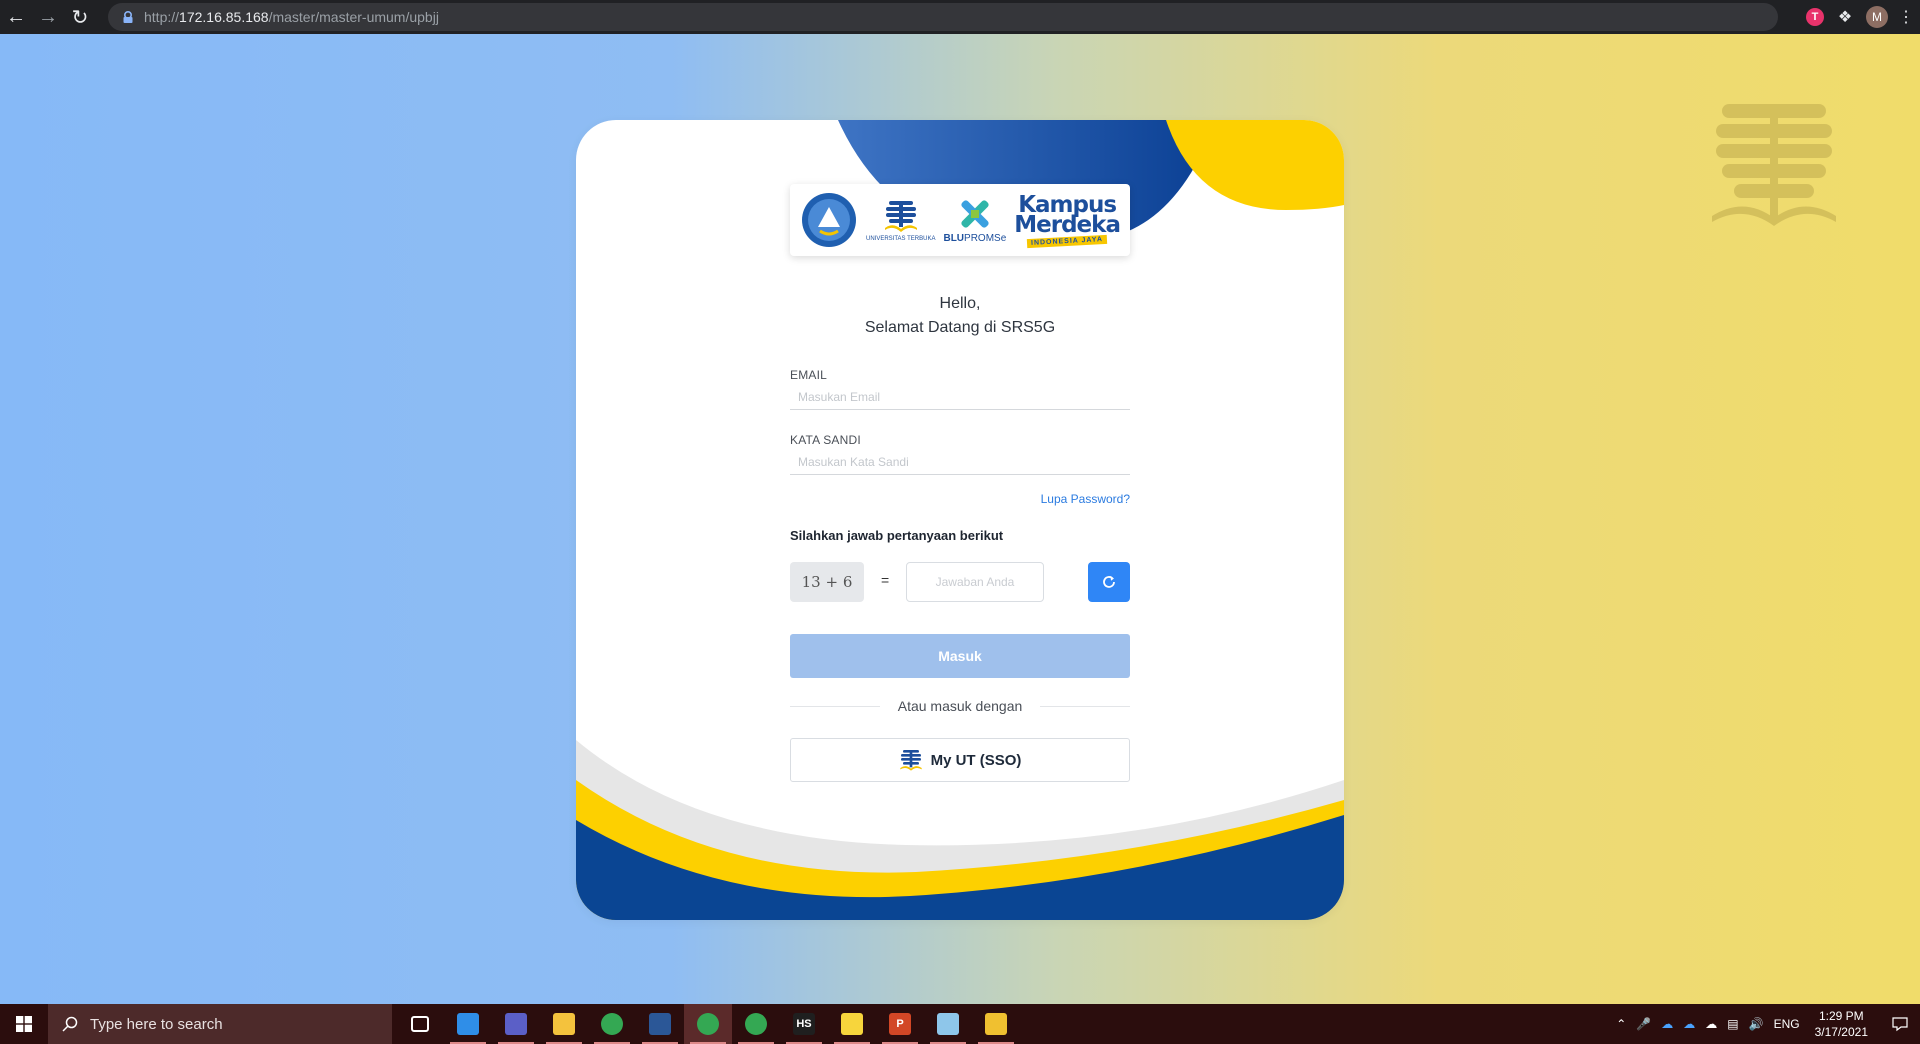 This screenshot has width=1920, height=1044. Describe the element at coordinates (1073, 499) in the screenshot. I see `forgot-password-link: Lupa Password?` at that location.